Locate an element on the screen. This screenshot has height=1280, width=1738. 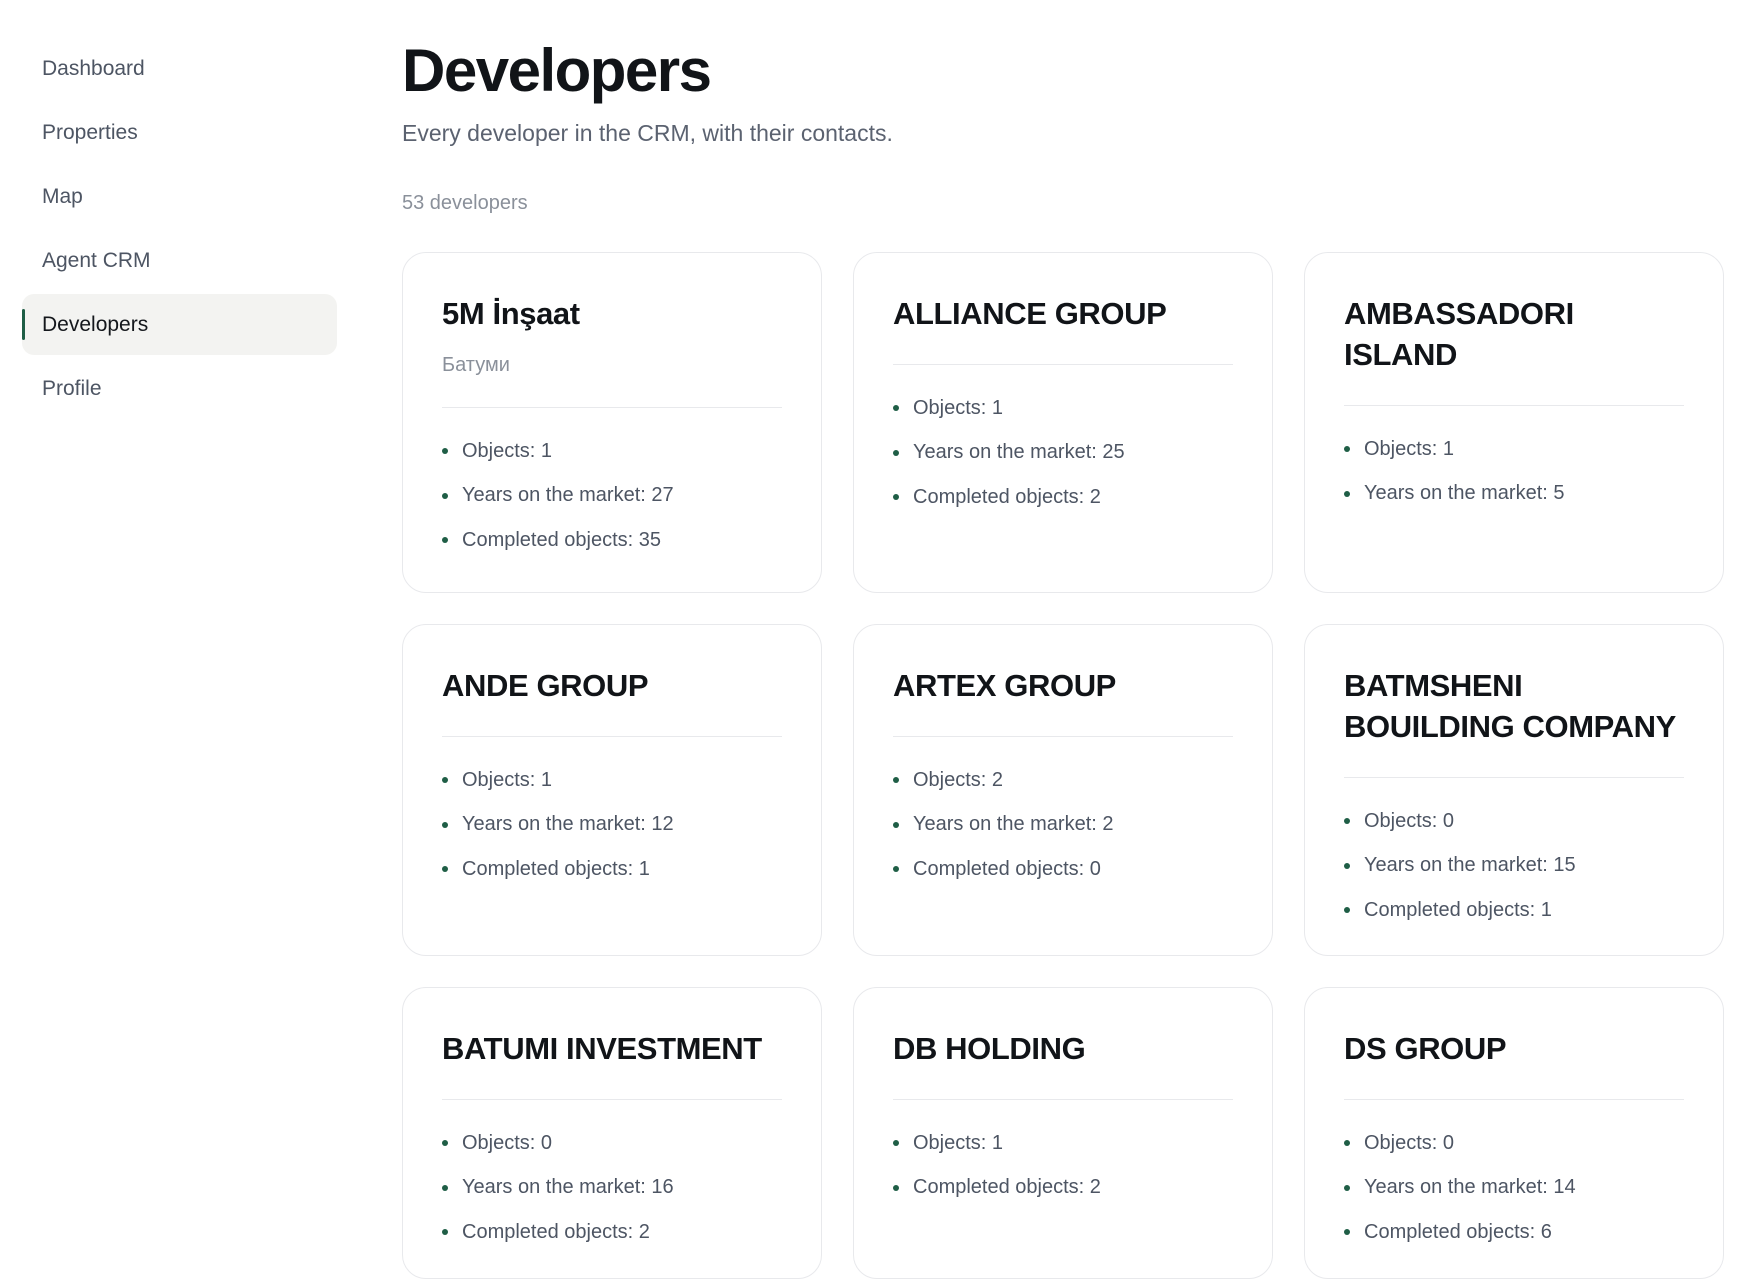
developer-card: DB HOLDING Objects: 1 Completed objects: 2 is located at coordinates (1063, 1133).